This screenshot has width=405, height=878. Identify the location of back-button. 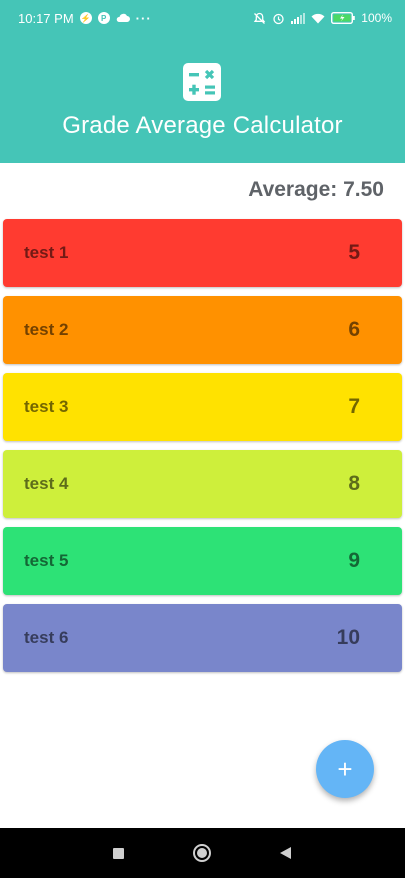
(285, 853).